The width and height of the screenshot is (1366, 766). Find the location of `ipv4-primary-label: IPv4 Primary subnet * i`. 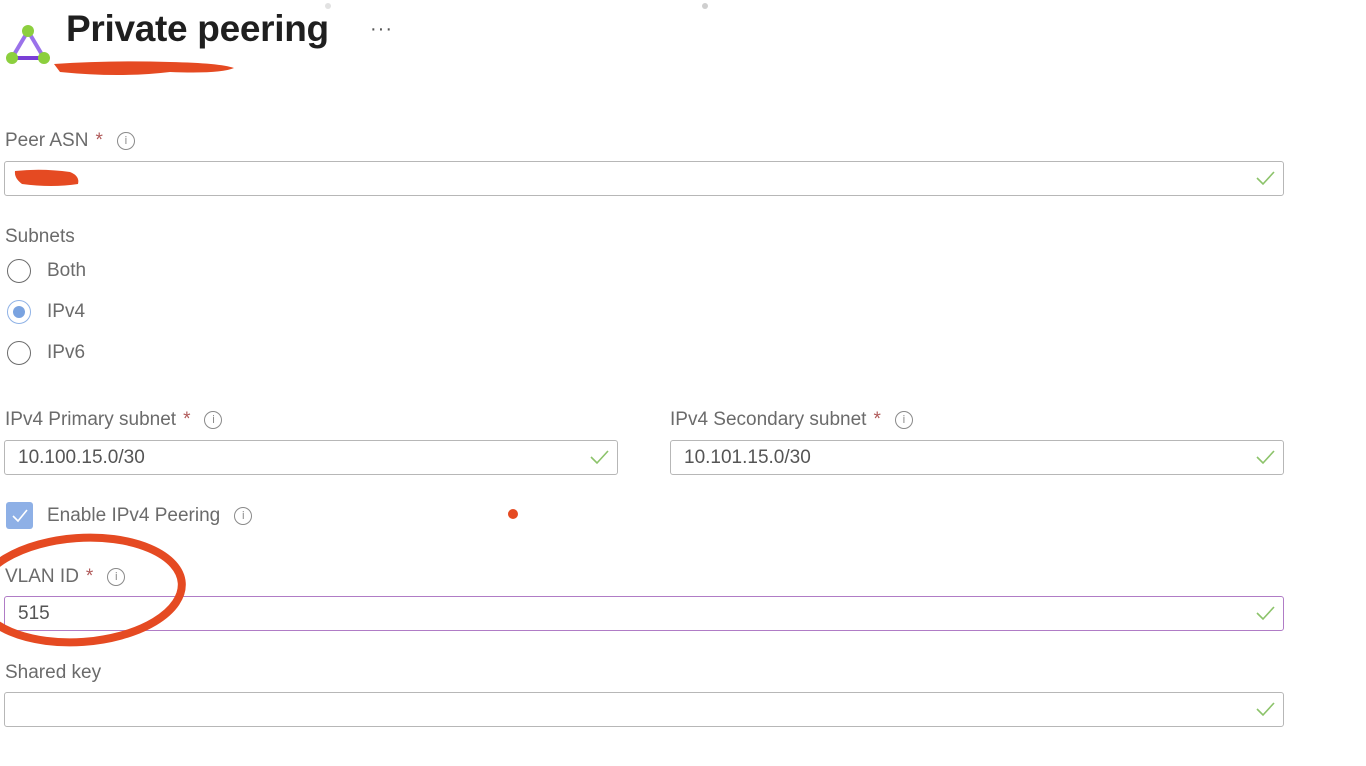

ipv4-primary-label: IPv4 Primary subnet * i is located at coordinates (114, 420).